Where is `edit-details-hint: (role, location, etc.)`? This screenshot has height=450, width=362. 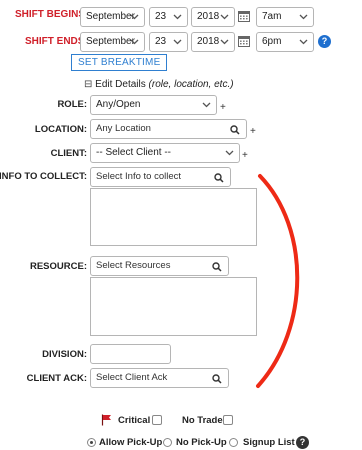
edit-details-hint: (role, location, etc.) is located at coordinates (191, 84).